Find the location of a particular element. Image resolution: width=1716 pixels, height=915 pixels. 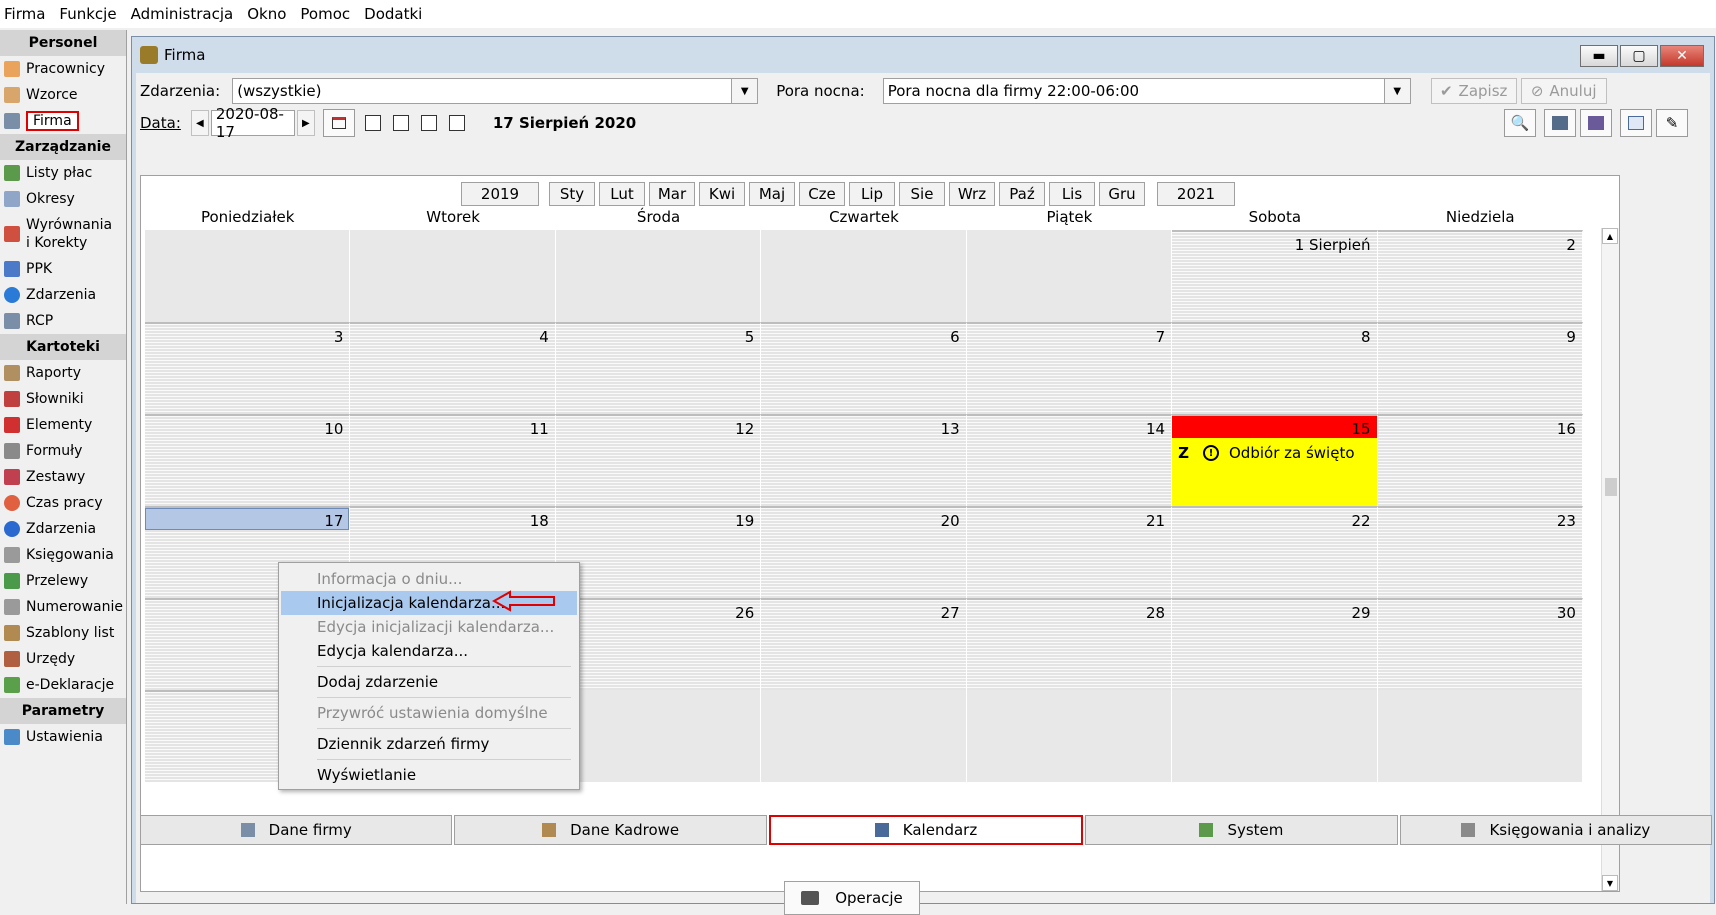

month-sty: Sty is located at coordinates (572, 194).